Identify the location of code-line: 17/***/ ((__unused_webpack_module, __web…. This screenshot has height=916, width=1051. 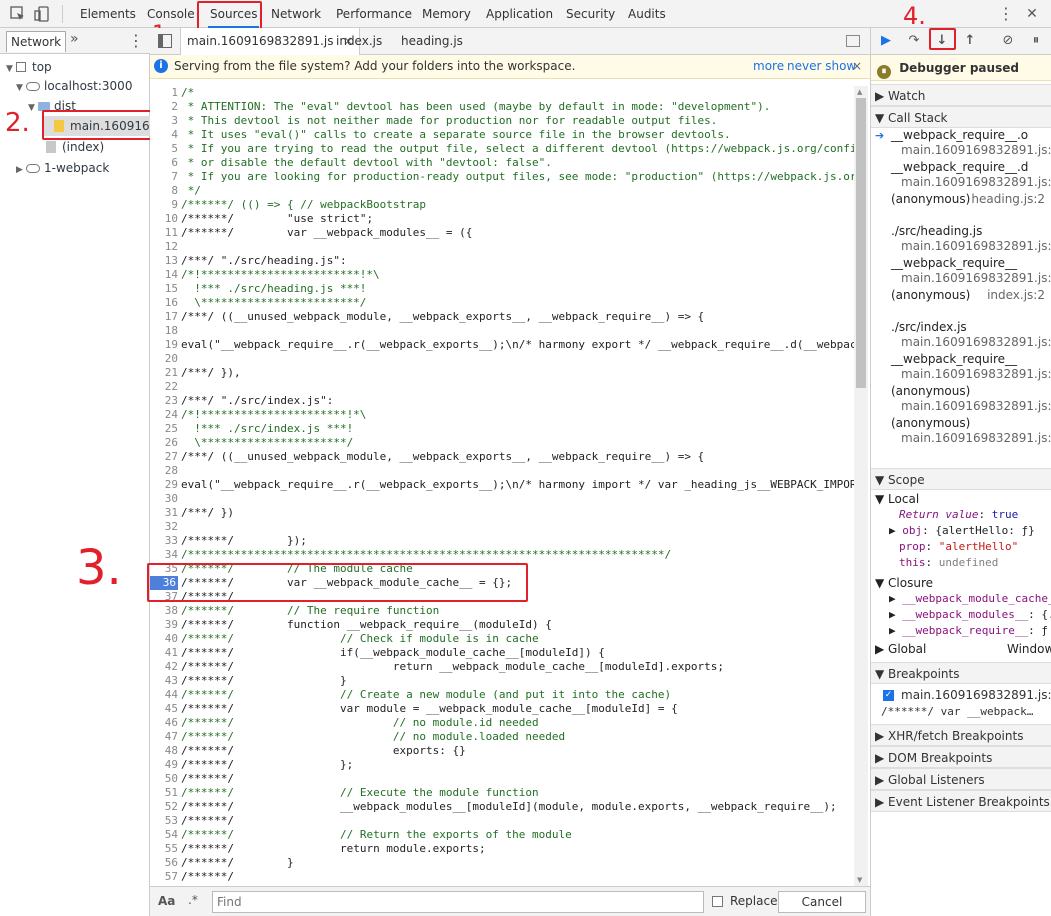
(502, 317).